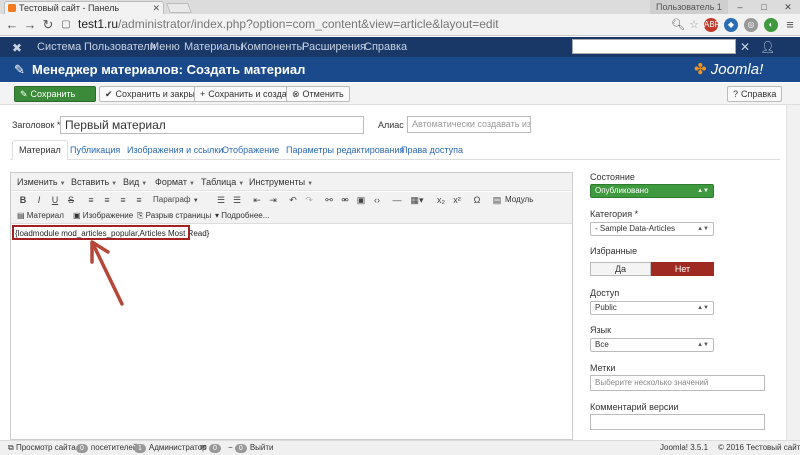 This screenshot has height=455, width=800. What do you see at coordinates (55, 200) in the screenshot?
I see `underline-icon: U` at bounding box center [55, 200].